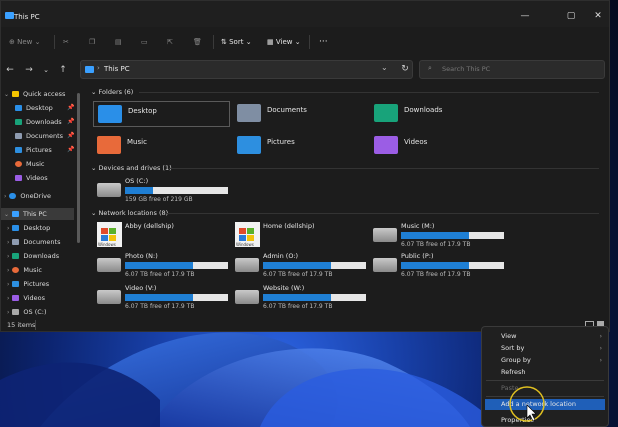 Image resolution: width=618 pixels, height=427 pixels. Describe the element at coordinates (301, 114) in the screenshot. I see `folder-documents: Documents` at that location.